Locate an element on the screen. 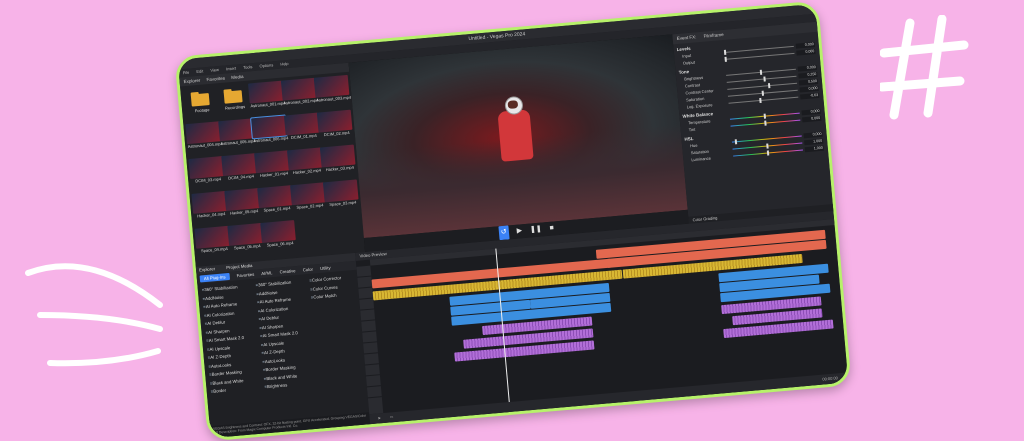 The height and width of the screenshot is (441, 1024). fx-list-item: Brightness is located at coordinates (283, 386).